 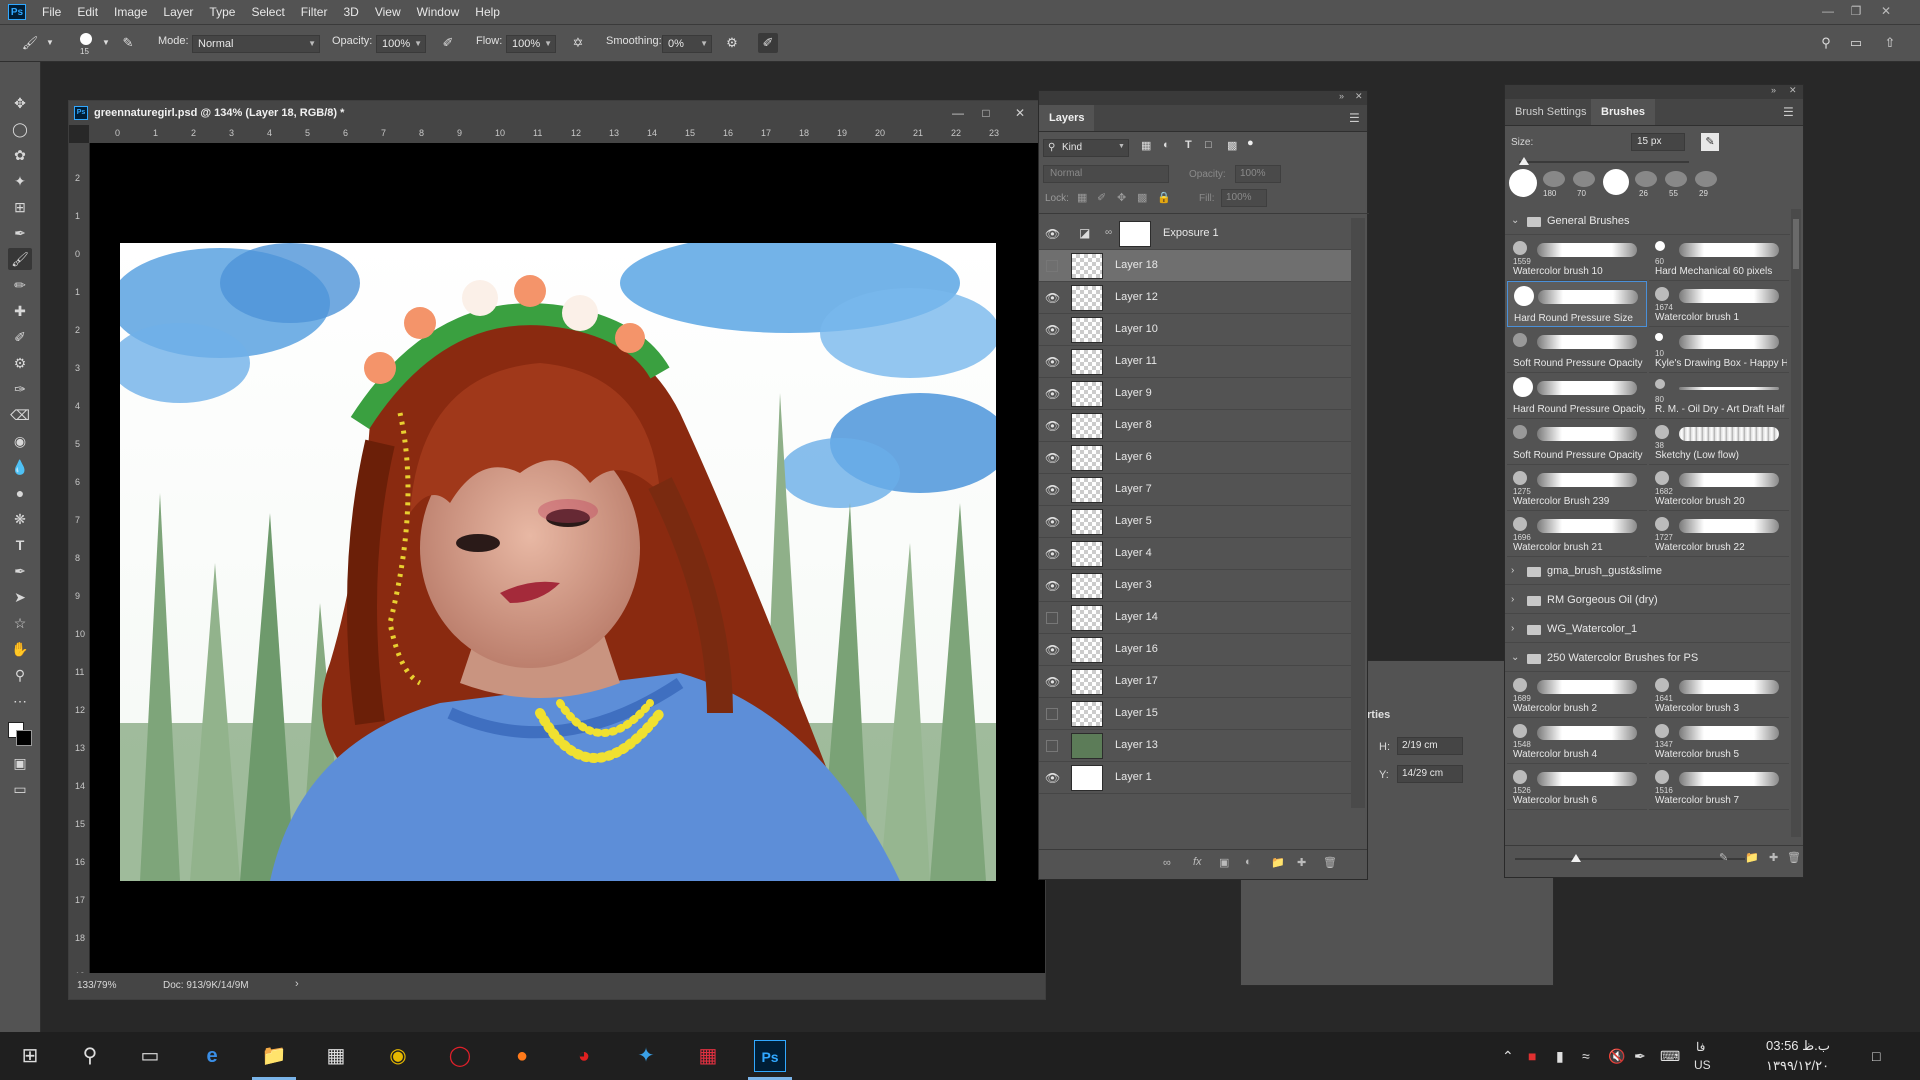 What do you see at coordinates (522, 1056) in the screenshot?
I see `firefox-browser-icon: ●` at bounding box center [522, 1056].